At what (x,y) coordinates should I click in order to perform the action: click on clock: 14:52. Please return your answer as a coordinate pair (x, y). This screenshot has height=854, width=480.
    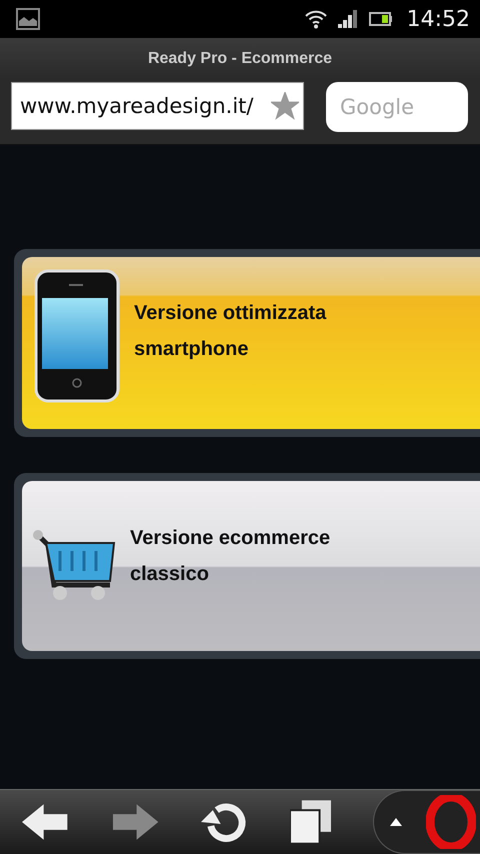
    Looking at the image, I should click on (438, 19).